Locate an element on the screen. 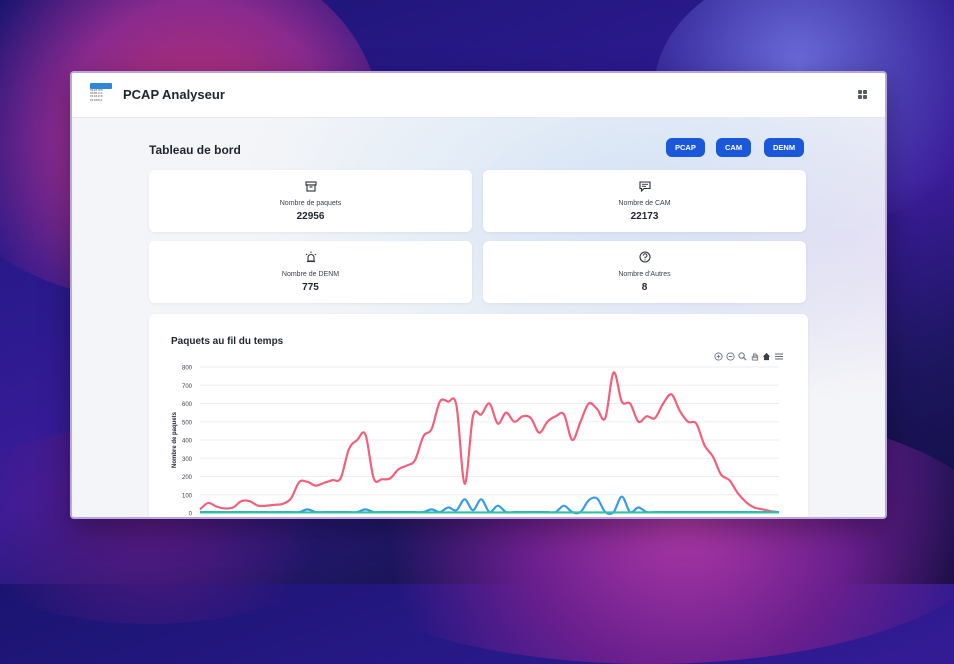  others-count-card: Nombre d'Autres 8 is located at coordinates (644, 272).